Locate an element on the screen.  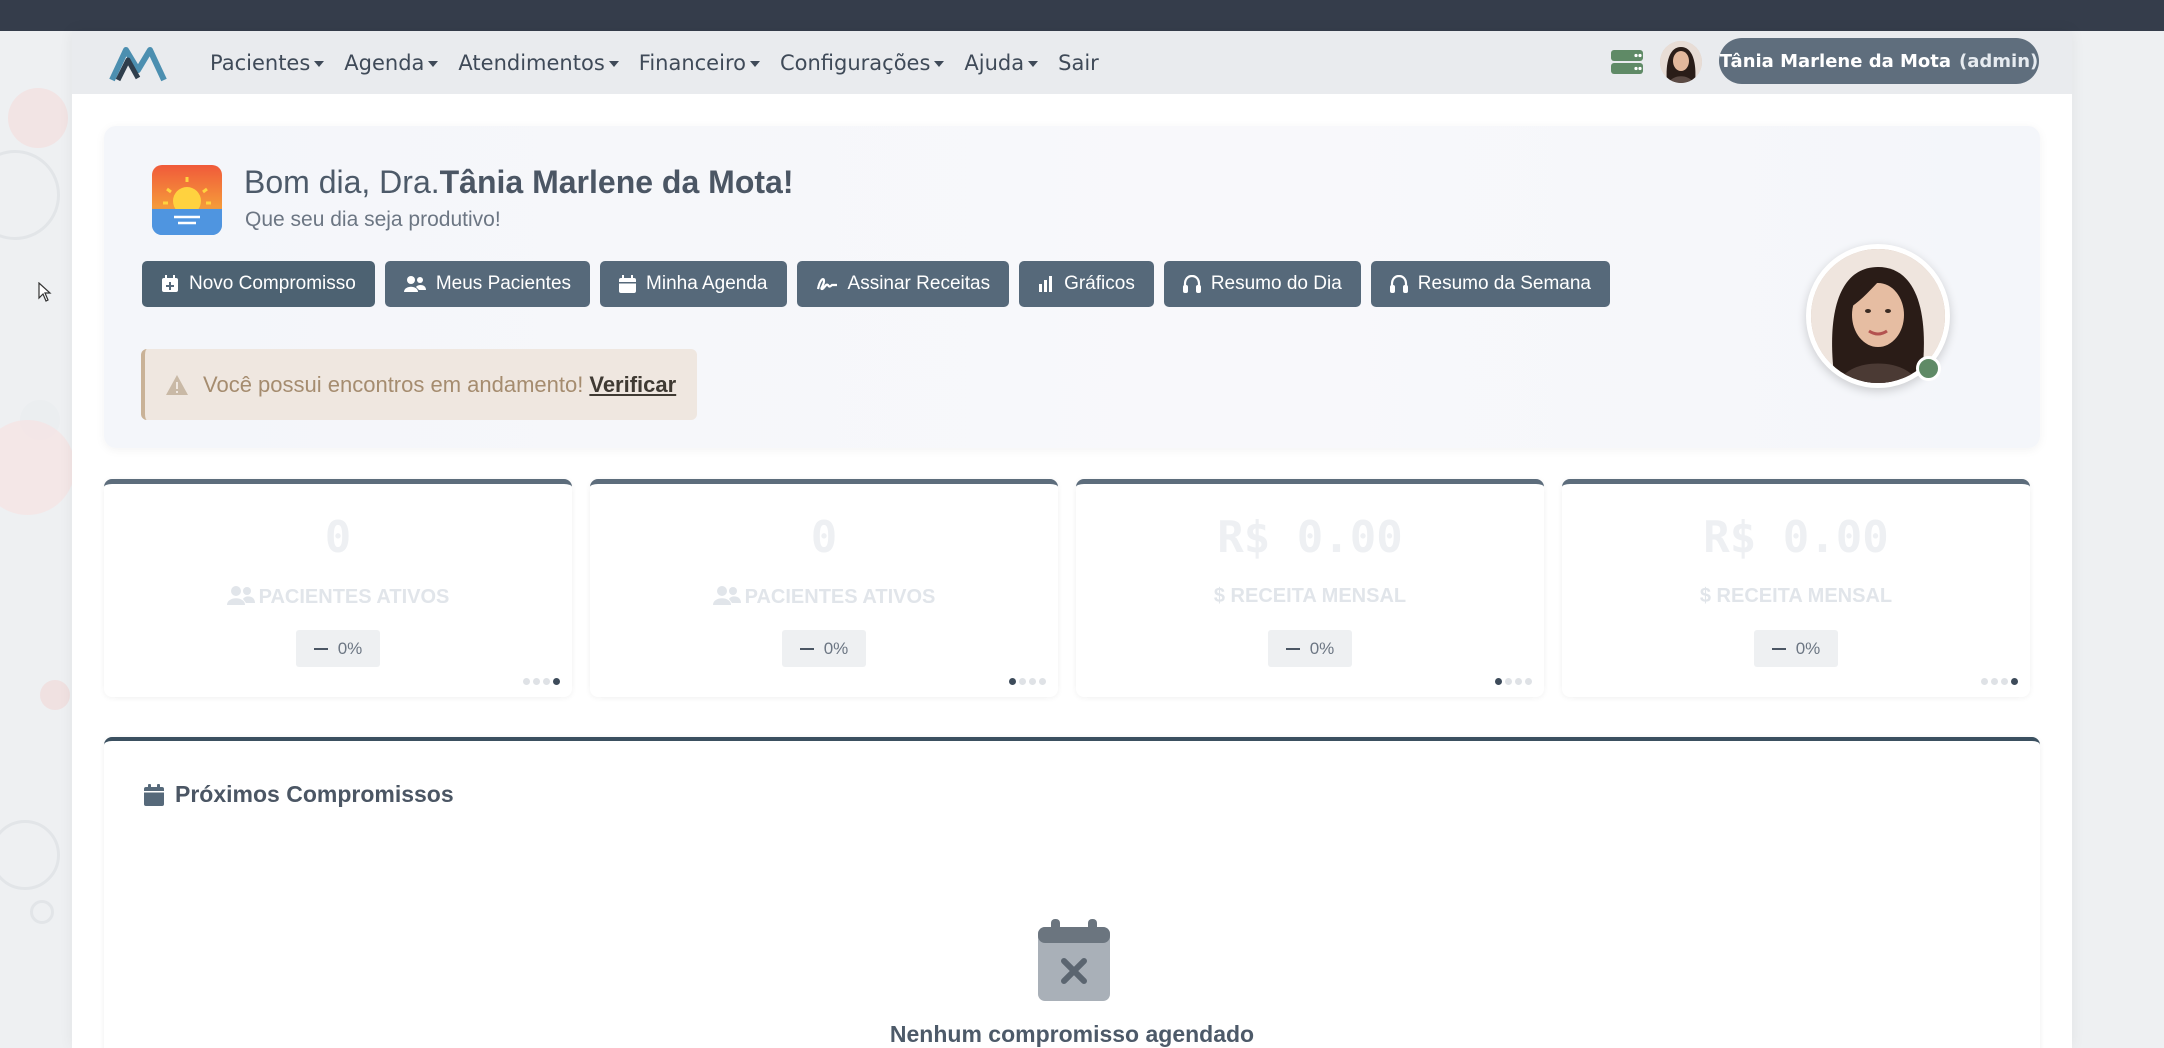
resumo-do-dia-button: Resumo do Dia is located at coordinates (1262, 284).